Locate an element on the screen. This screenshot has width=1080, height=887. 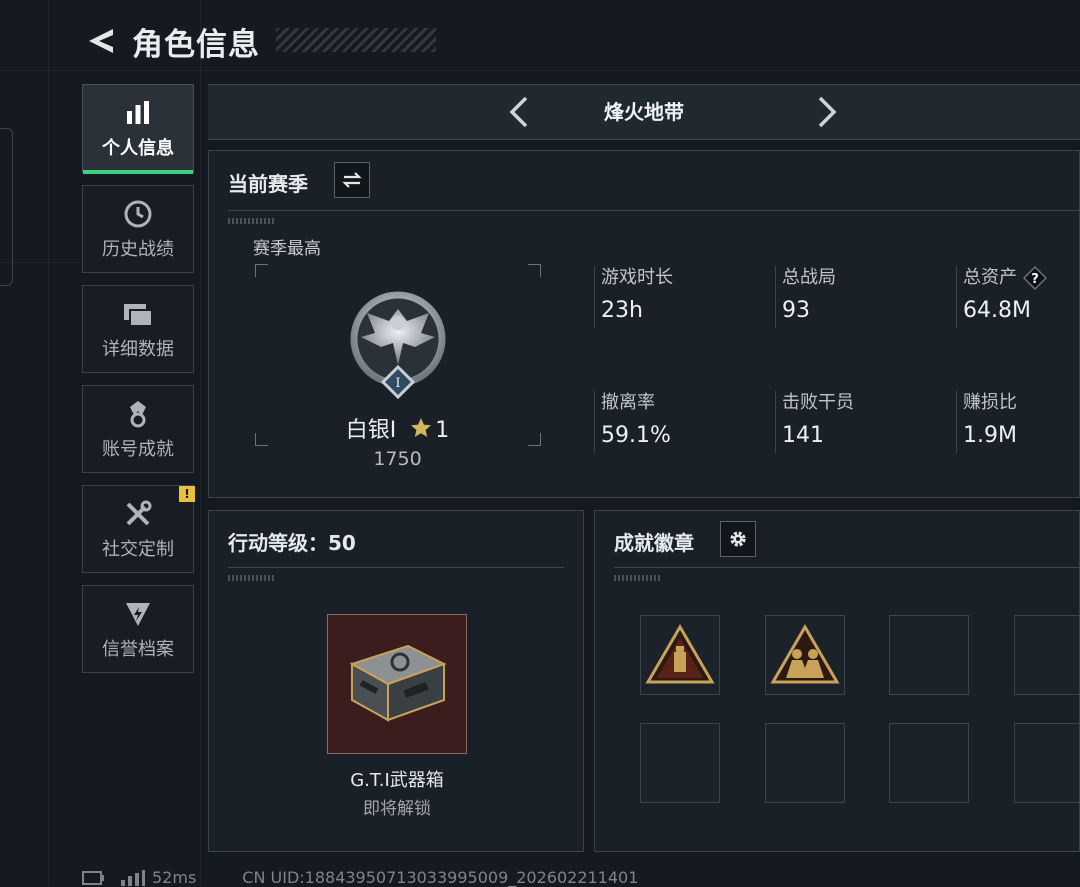
sidebar-item-details: 详细数据 is located at coordinates (138, 329).